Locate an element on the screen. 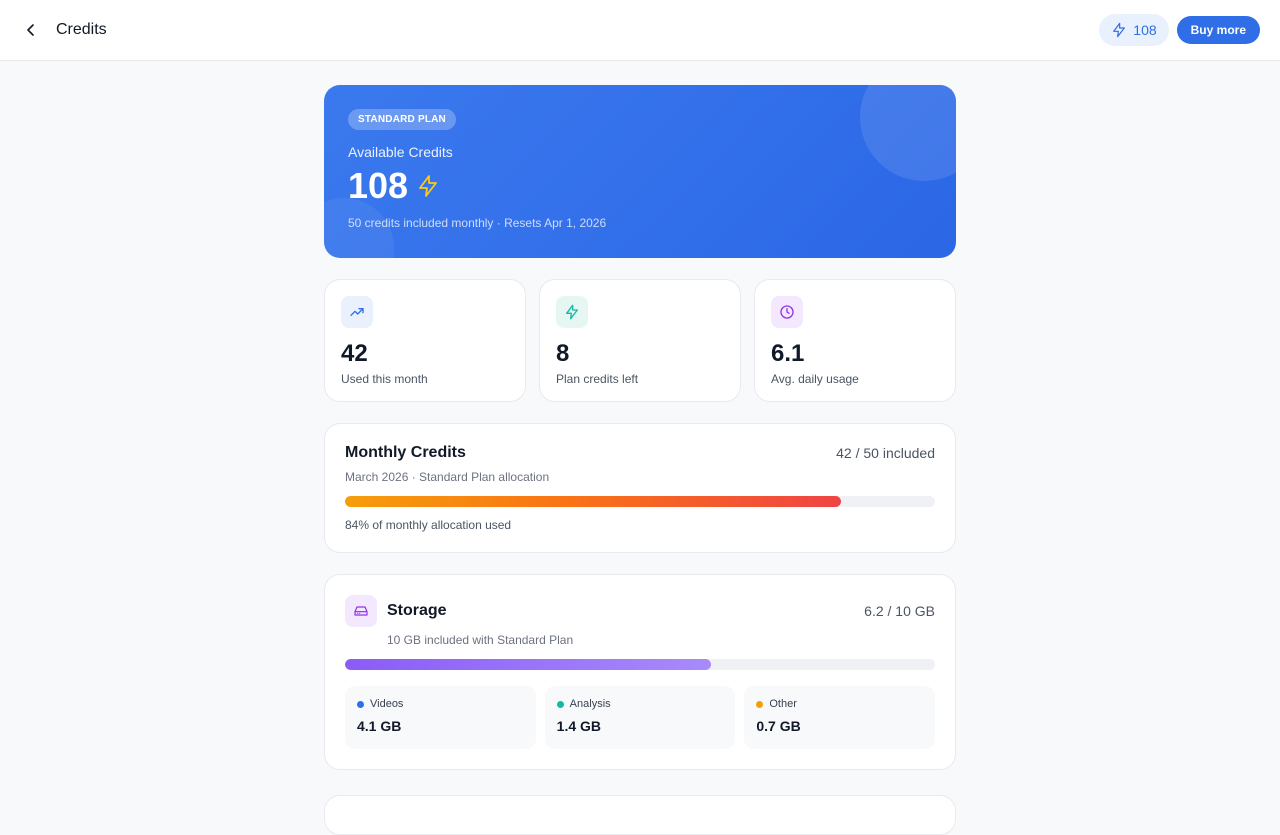 This screenshot has height=835, width=1280. stat-label: Avg. daily usage is located at coordinates (815, 379).